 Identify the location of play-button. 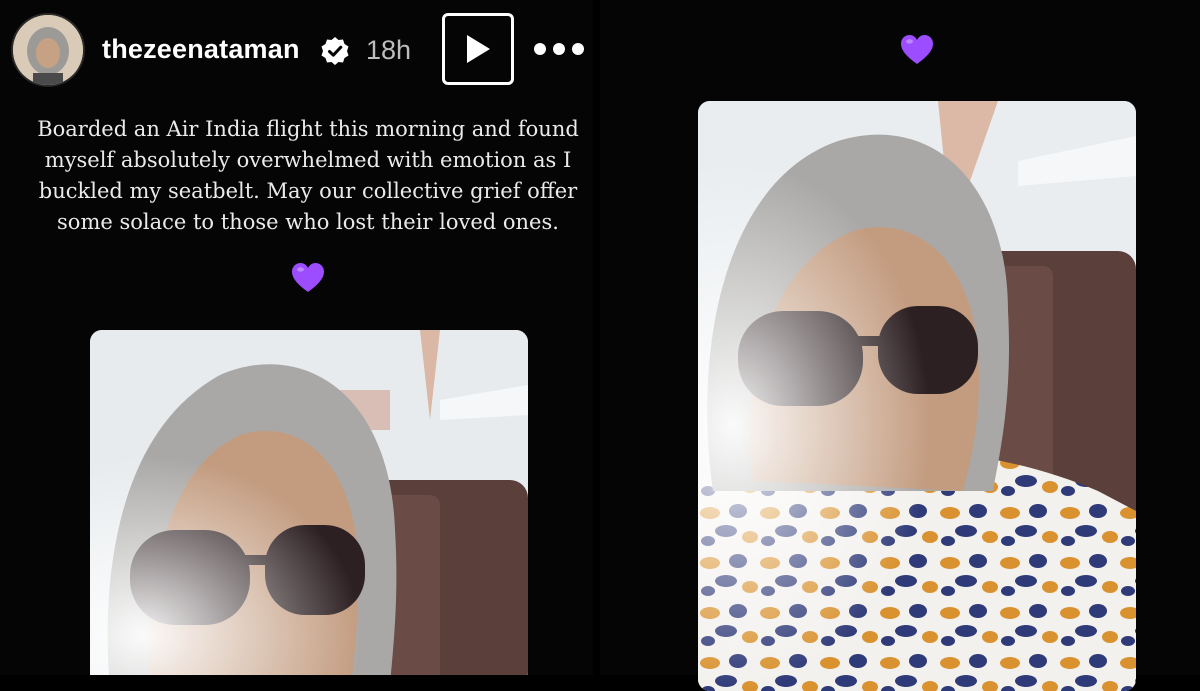
(478, 49).